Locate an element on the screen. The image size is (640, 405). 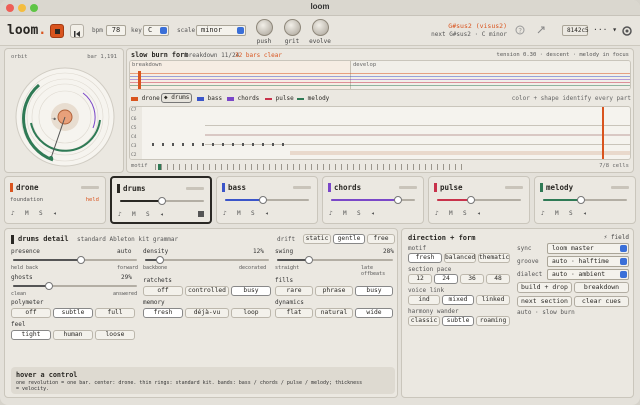
track-strip-drums: drums ♪ M S ◂ is located at coordinates (161, 200).